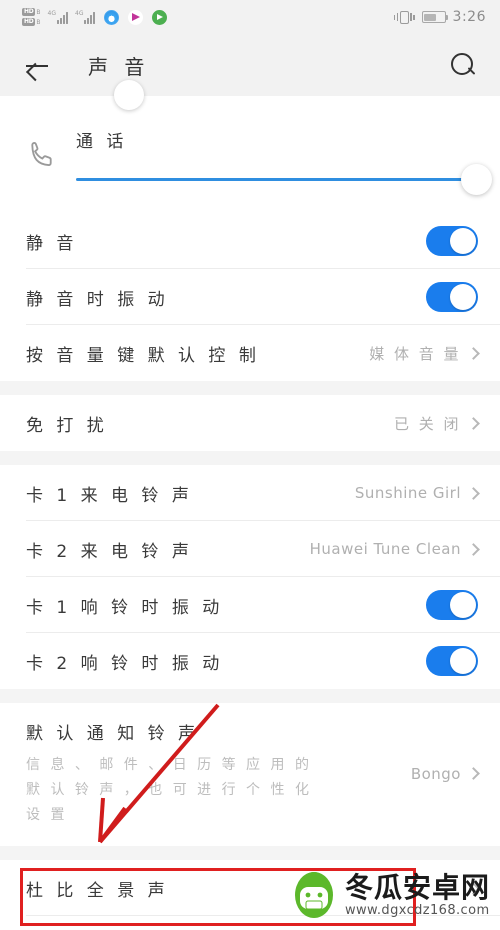 This screenshot has height=930, width=500. I want to click on row-value-group: Bongo, so click(445, 773).